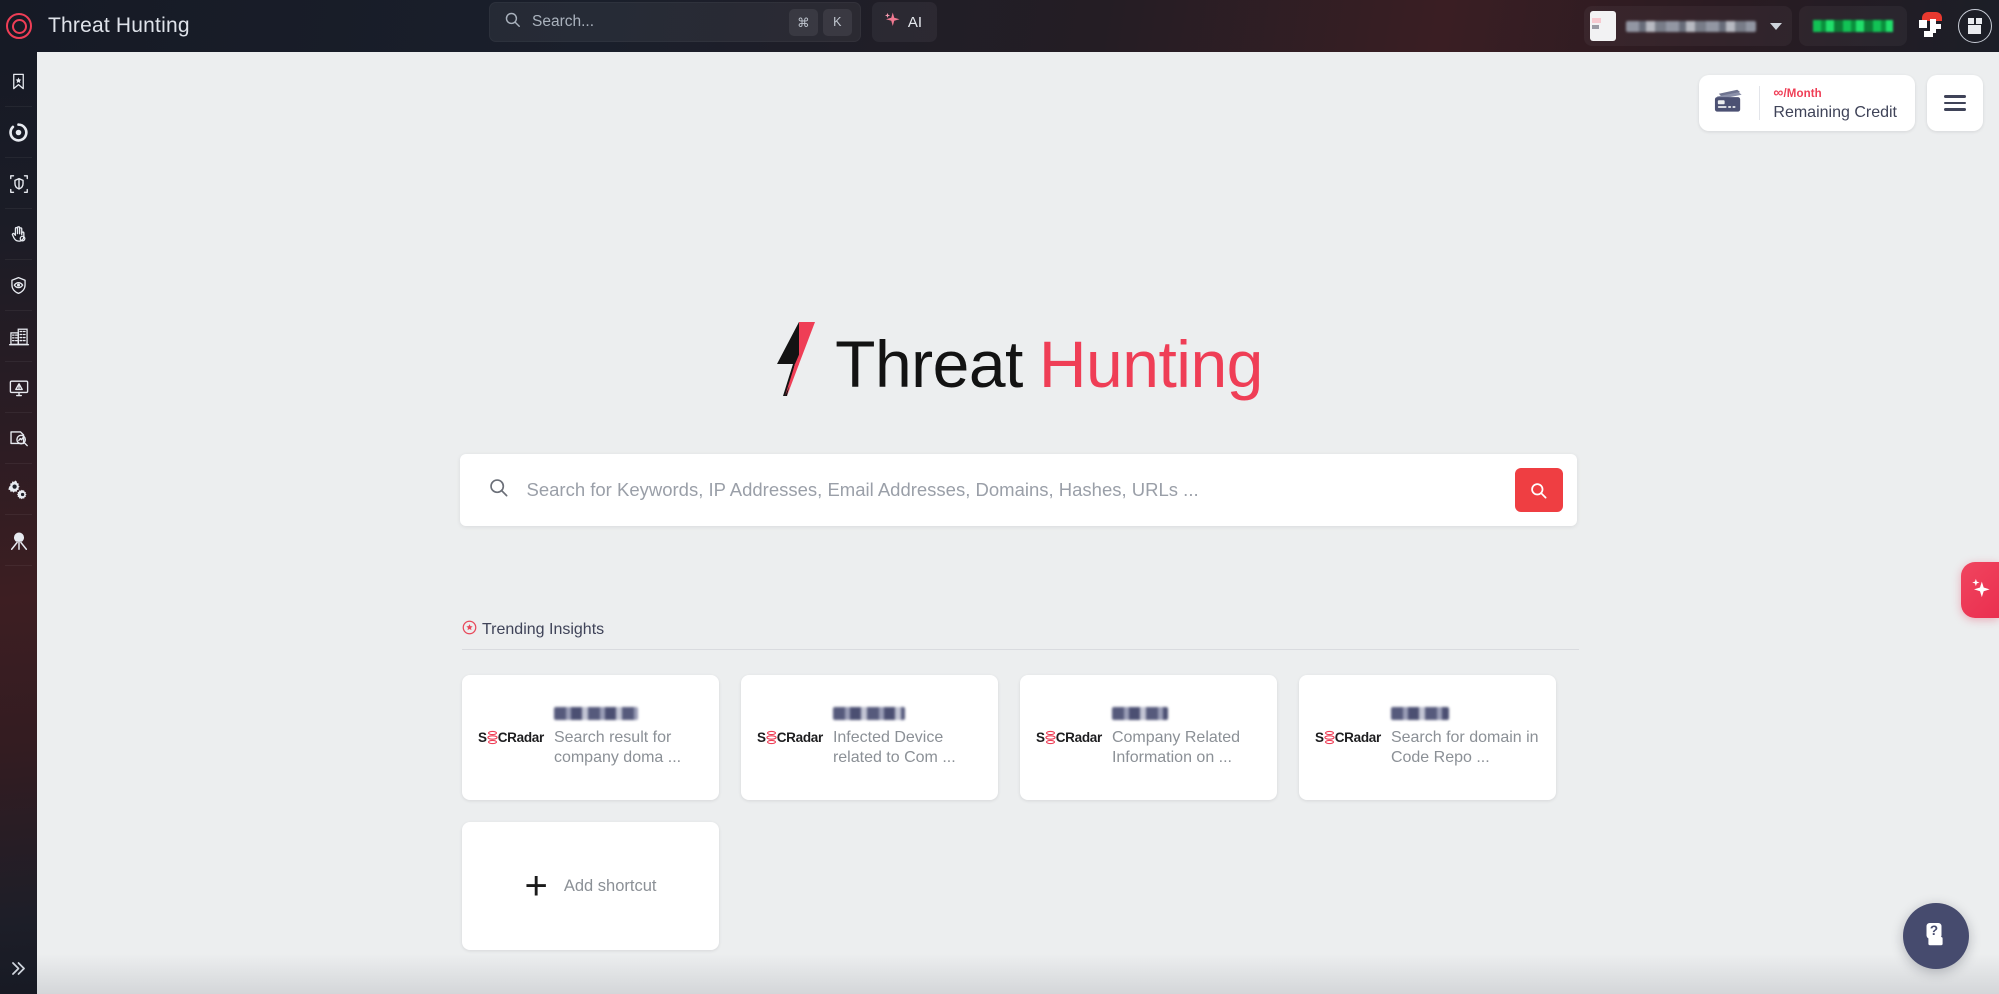 This screenshot has width=1999, height=994. What do you see at coordinates (1807, 103) in the screenshot?
I see `remaining-credit-card: ∞/Month Remaining Credit` at bounding box center [1807, 103].